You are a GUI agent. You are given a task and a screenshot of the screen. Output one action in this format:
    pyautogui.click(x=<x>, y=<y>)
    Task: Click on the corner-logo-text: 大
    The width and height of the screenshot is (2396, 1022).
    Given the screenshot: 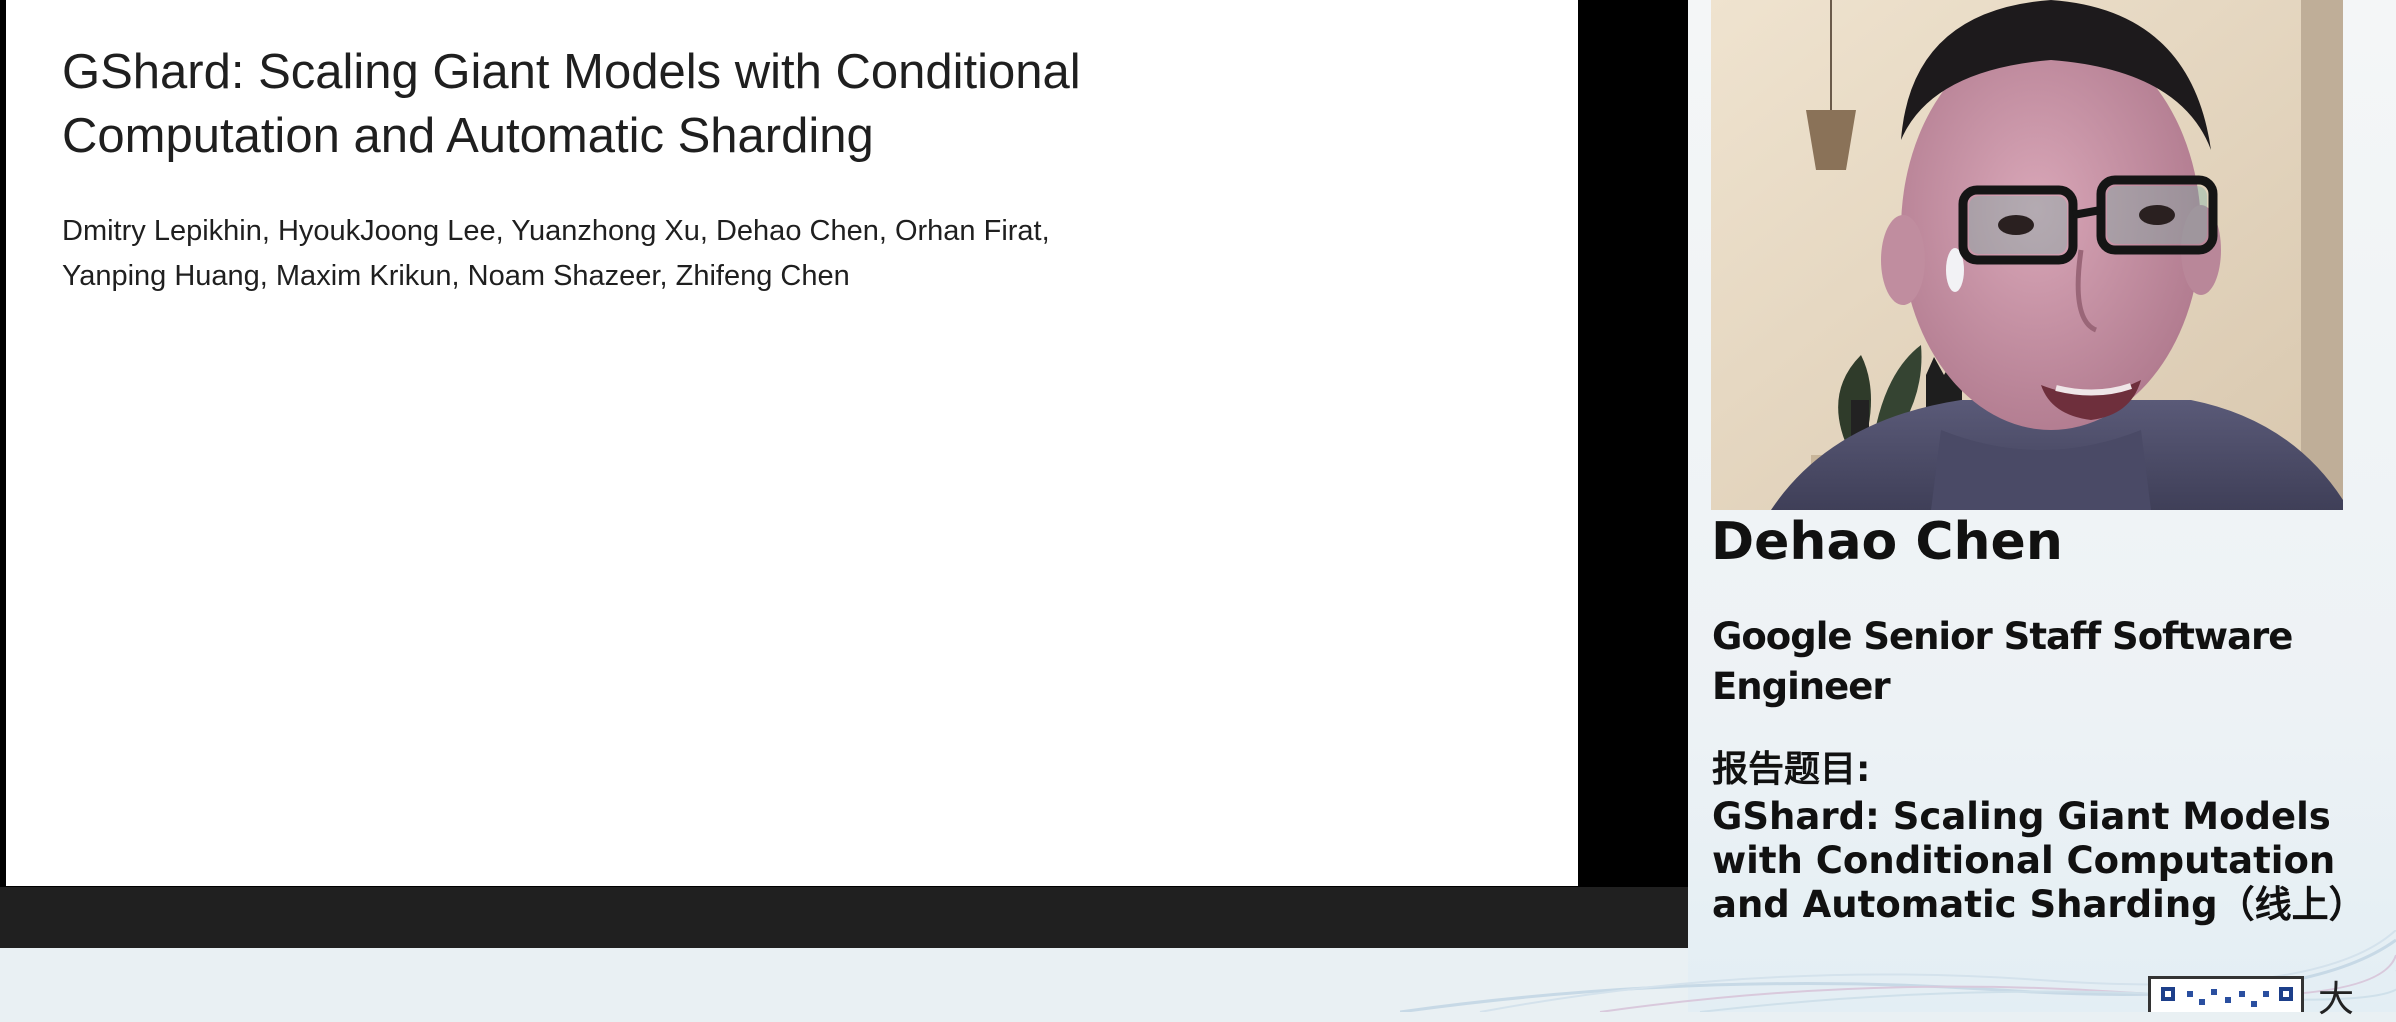 What is the action you would take?
    pyautogui.click(x=2336, y=999)
    